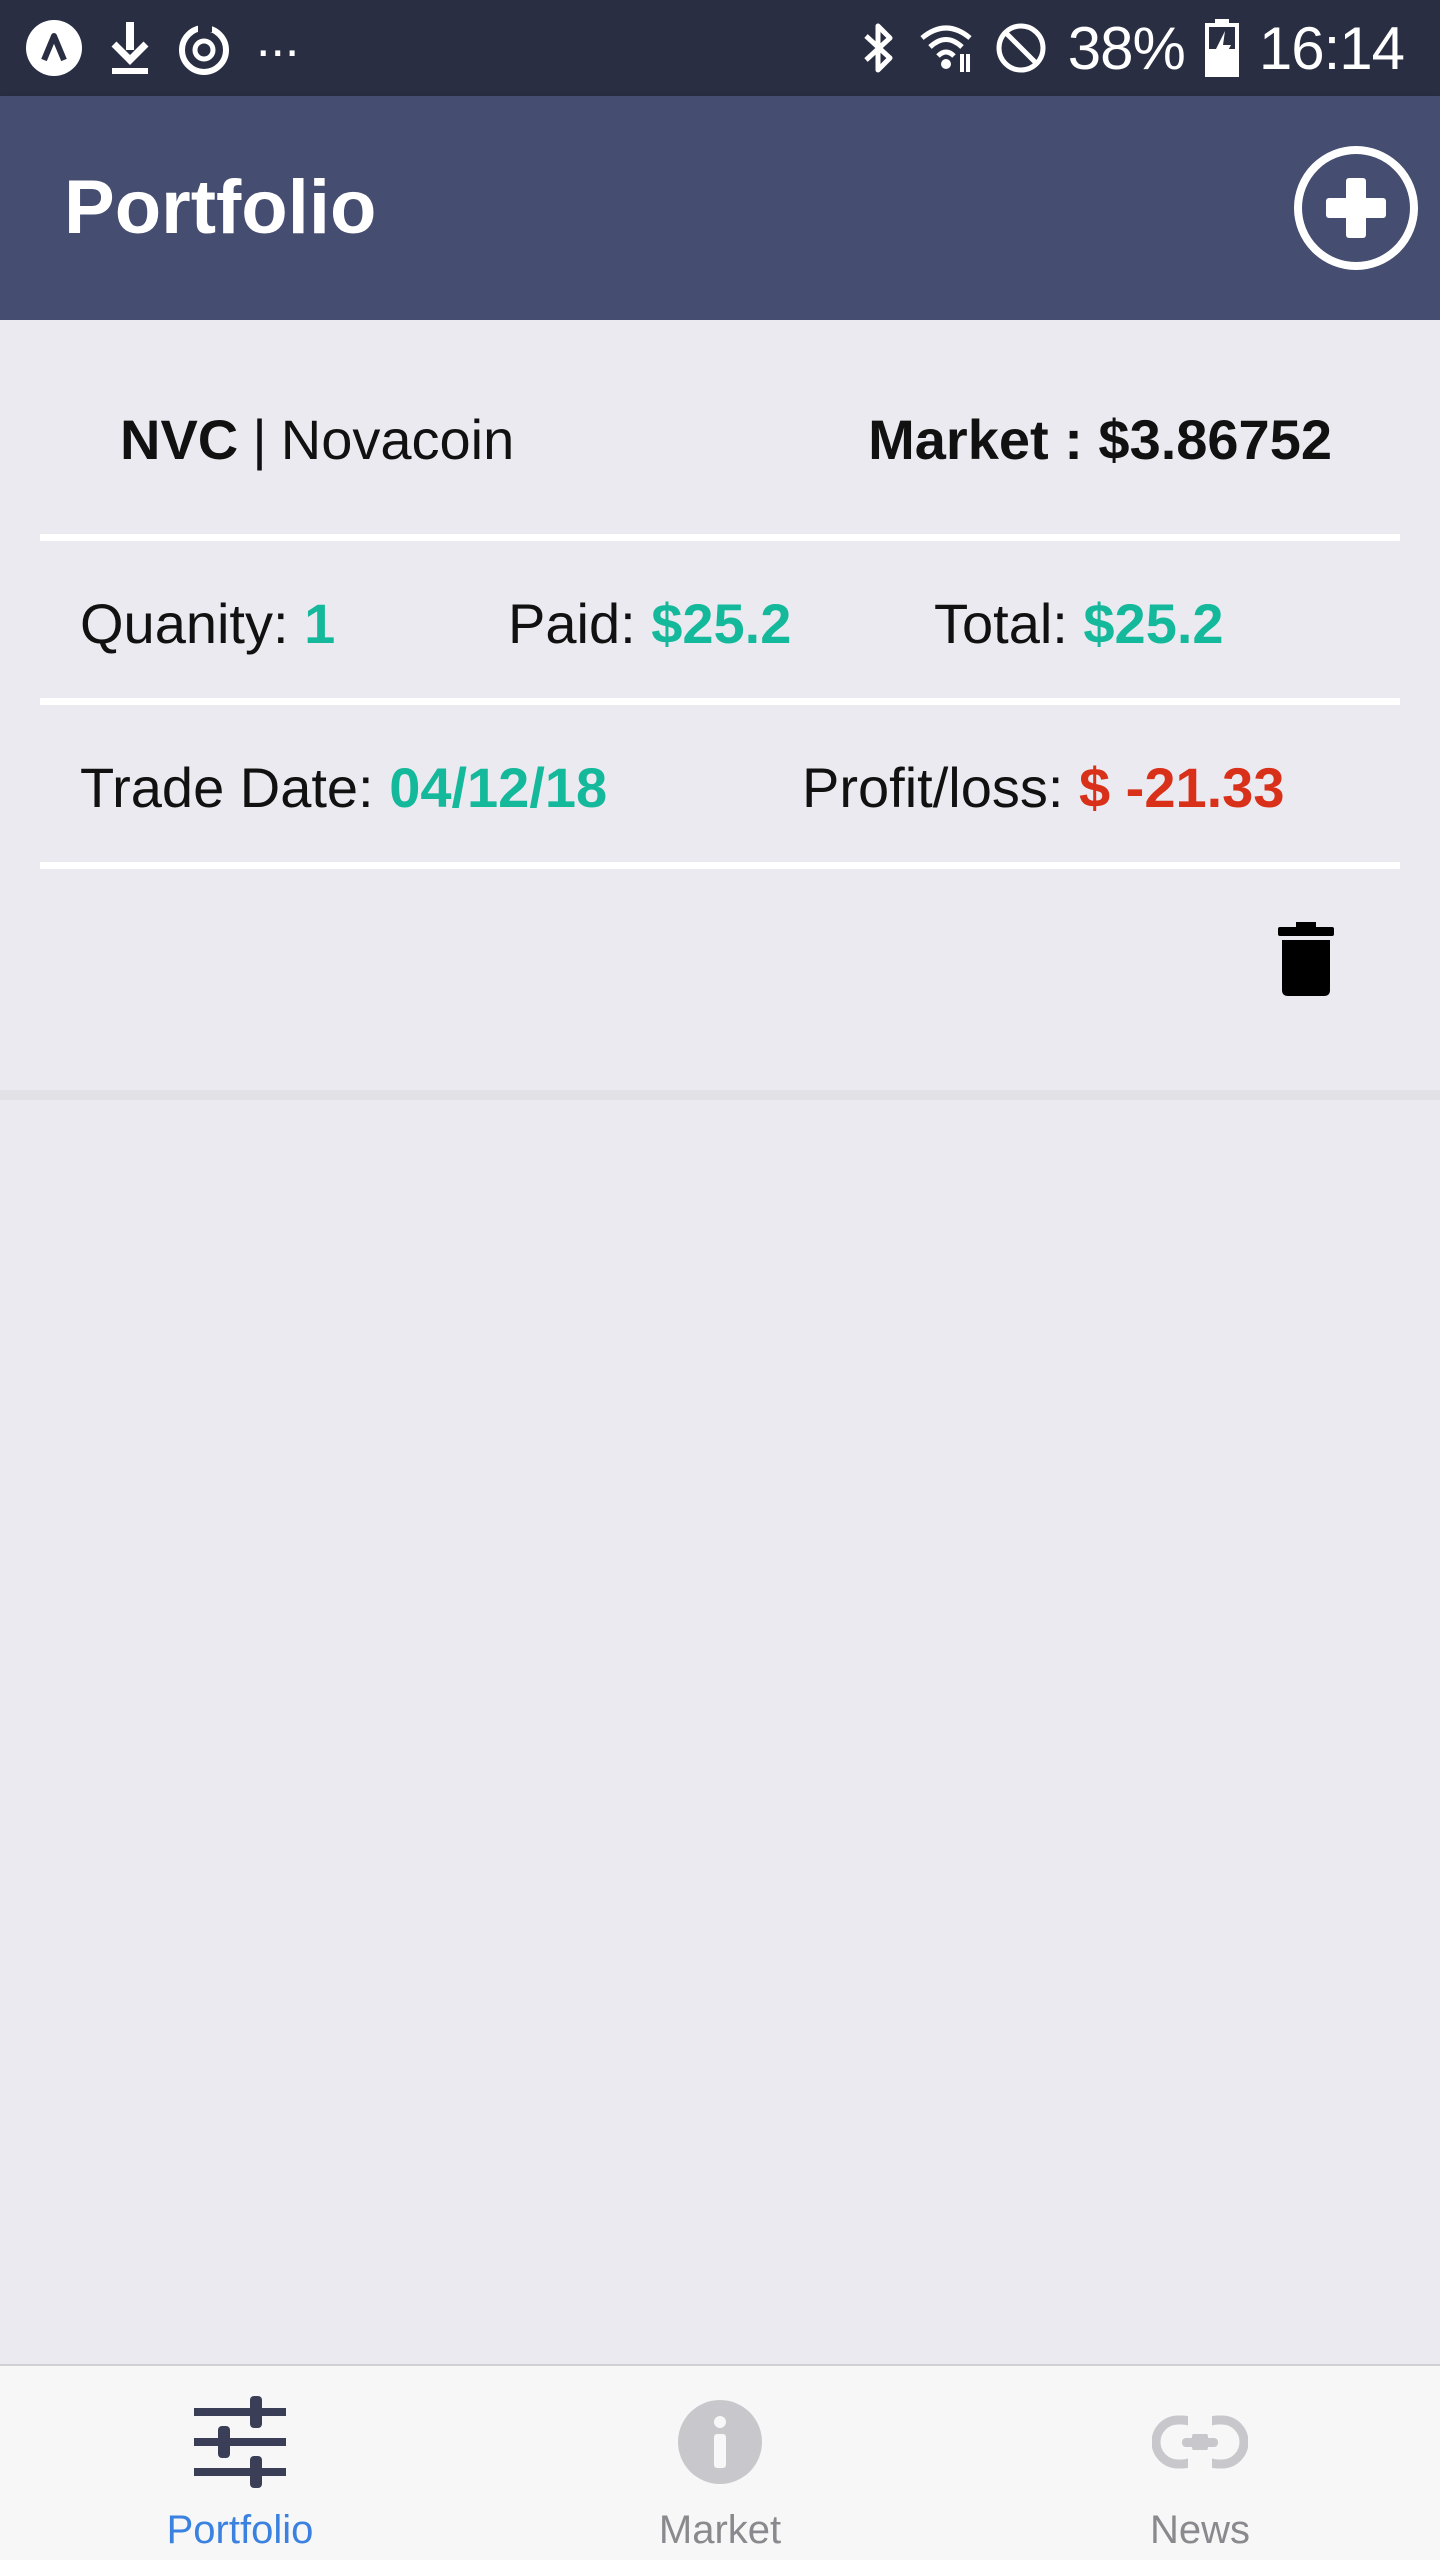 This screenshot has width=1440, height=2560. Describe the element at coordinates (1331, 48) in the screenshot. I see `clock: 16:14` at that location.